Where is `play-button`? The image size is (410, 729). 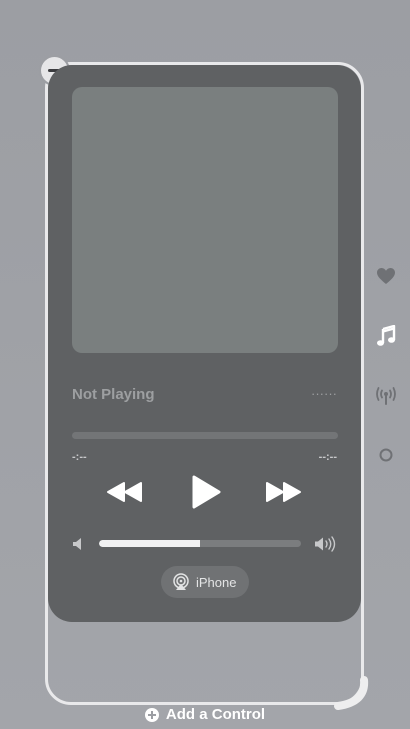
play-button is located at coordinates (206, 492).